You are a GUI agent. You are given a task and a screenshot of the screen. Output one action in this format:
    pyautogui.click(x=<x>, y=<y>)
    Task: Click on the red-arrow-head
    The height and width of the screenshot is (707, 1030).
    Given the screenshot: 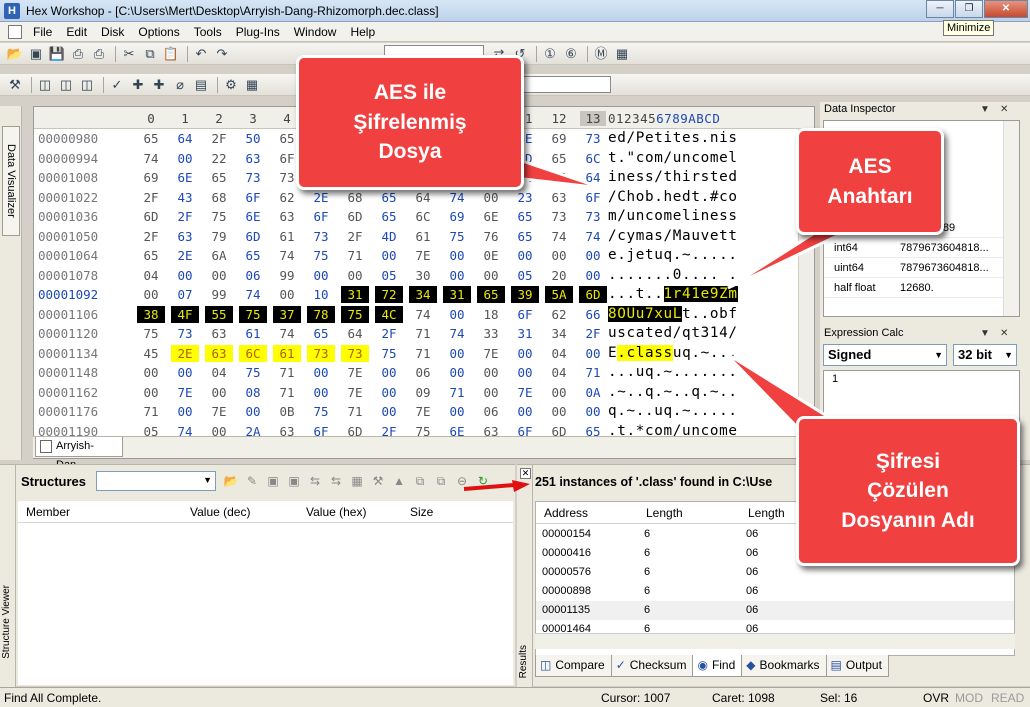 What is the action you would take?
    pyautogui.click(x=521, y=486)
    